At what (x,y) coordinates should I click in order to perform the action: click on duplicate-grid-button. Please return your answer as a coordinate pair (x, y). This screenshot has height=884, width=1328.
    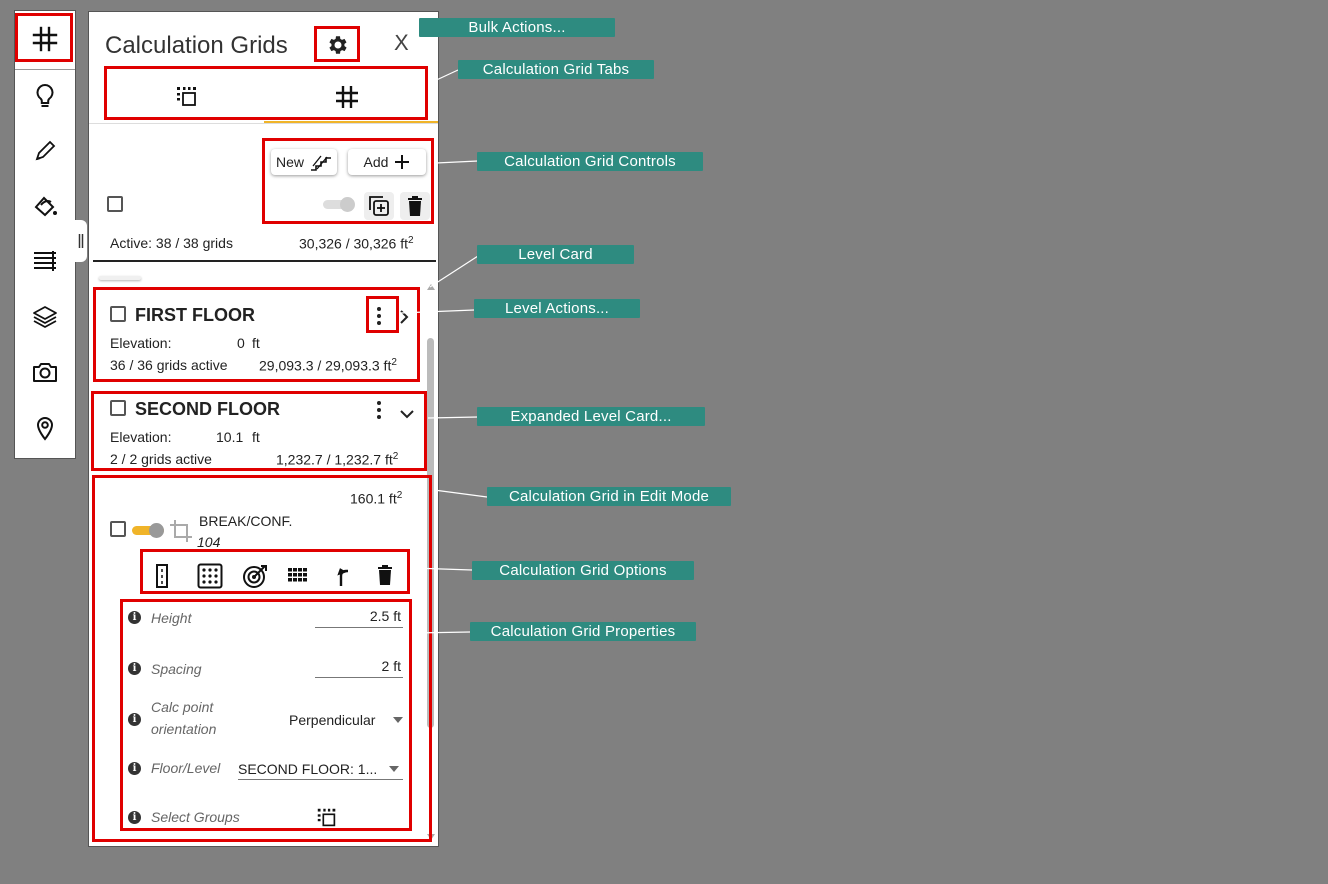
    Looking at the image, I should click on (379, 206).